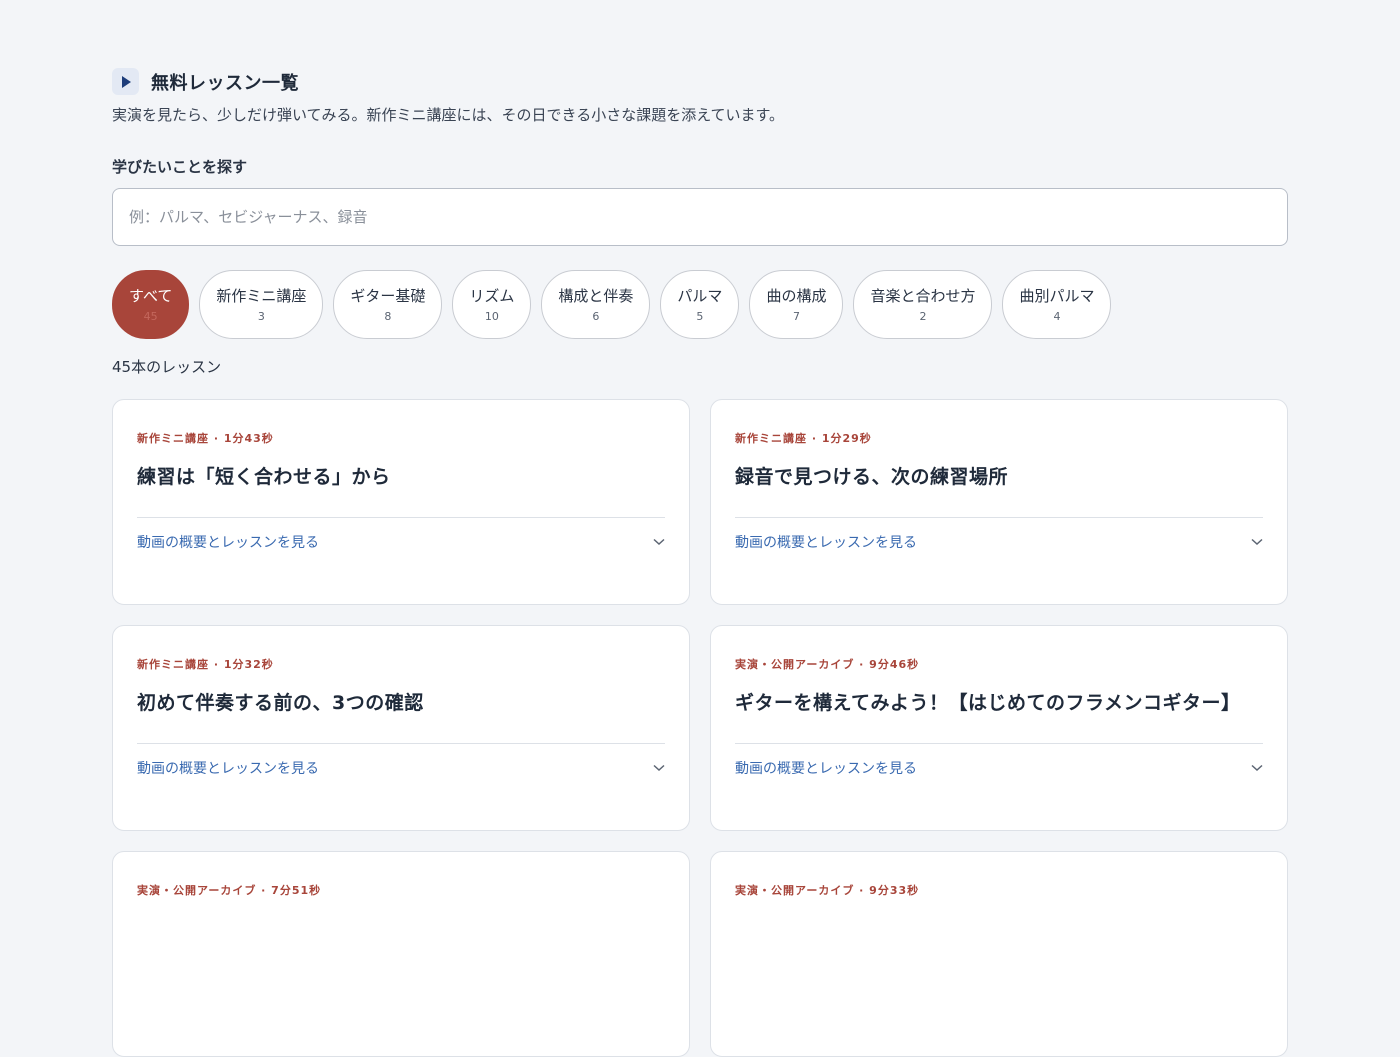 The width and height of the screenshot is (1400, 1057). What do you see at coordinates (796, 295) in the screenshot?
I see `filter-chip-label: 曲の構成` at bounding box center [796, 295].